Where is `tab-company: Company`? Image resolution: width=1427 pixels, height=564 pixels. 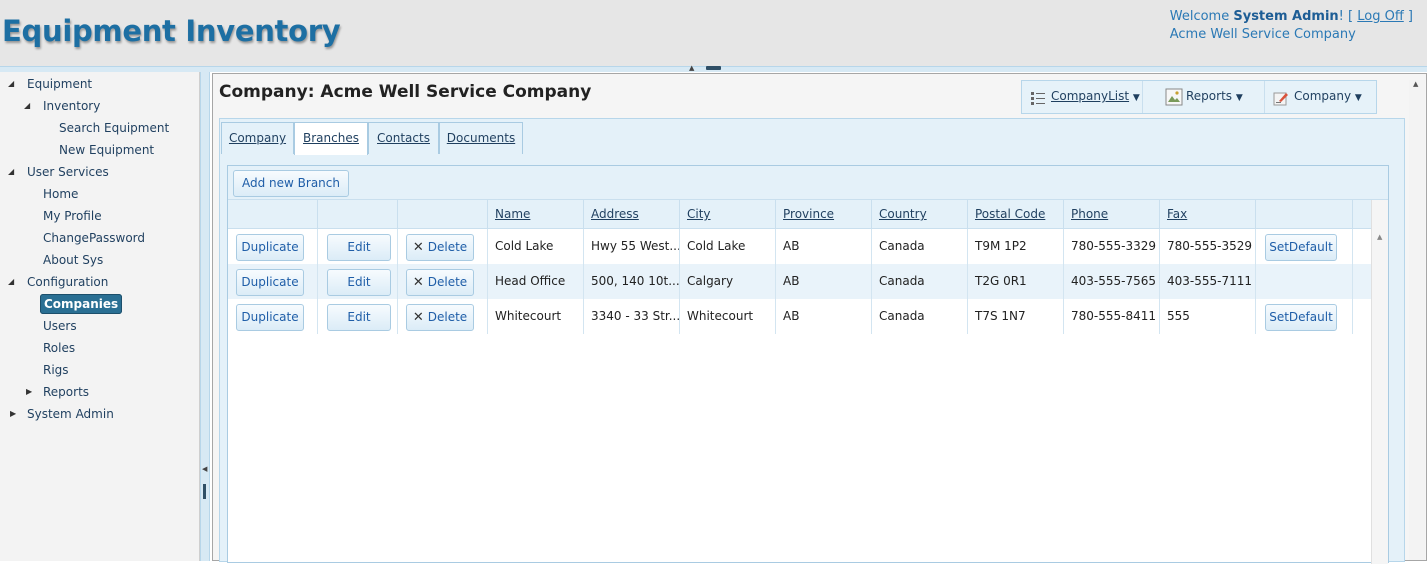 tab-company: Company is located at coordinates (257, 138).